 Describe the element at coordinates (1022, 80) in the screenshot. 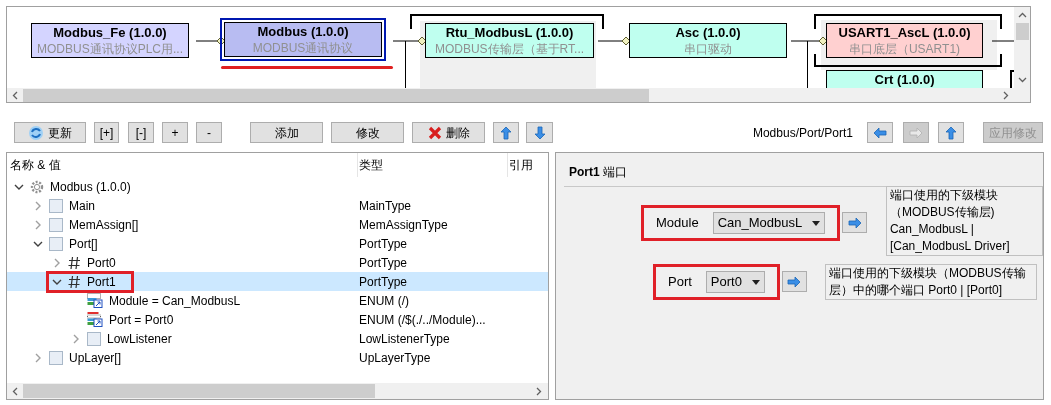

I see `scroll-down-icon` at that location.